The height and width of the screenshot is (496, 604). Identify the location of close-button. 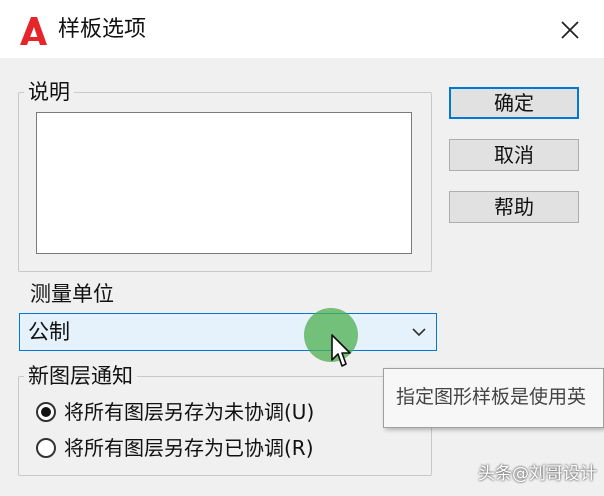
(570, 30).